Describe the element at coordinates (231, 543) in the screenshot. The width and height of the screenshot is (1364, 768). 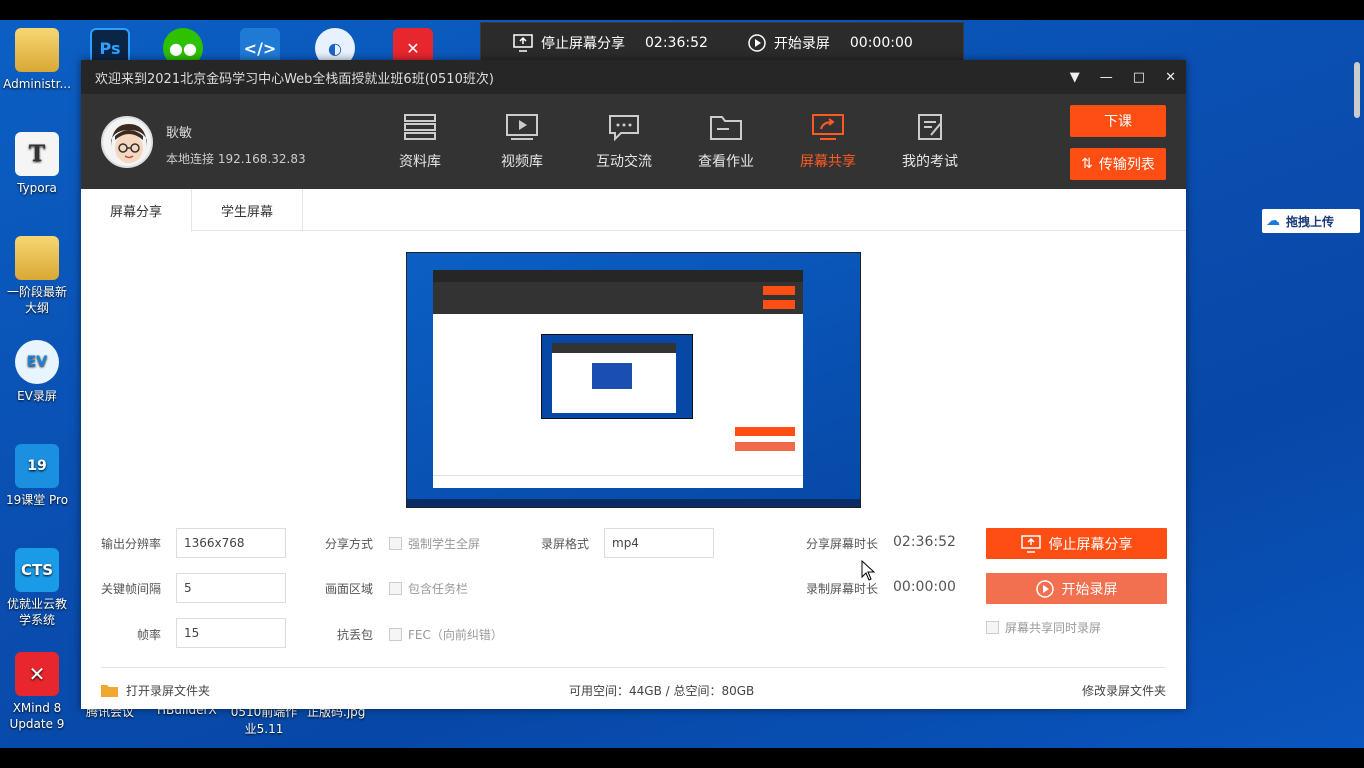
I see `resolution-input: 1366x768` at that location.